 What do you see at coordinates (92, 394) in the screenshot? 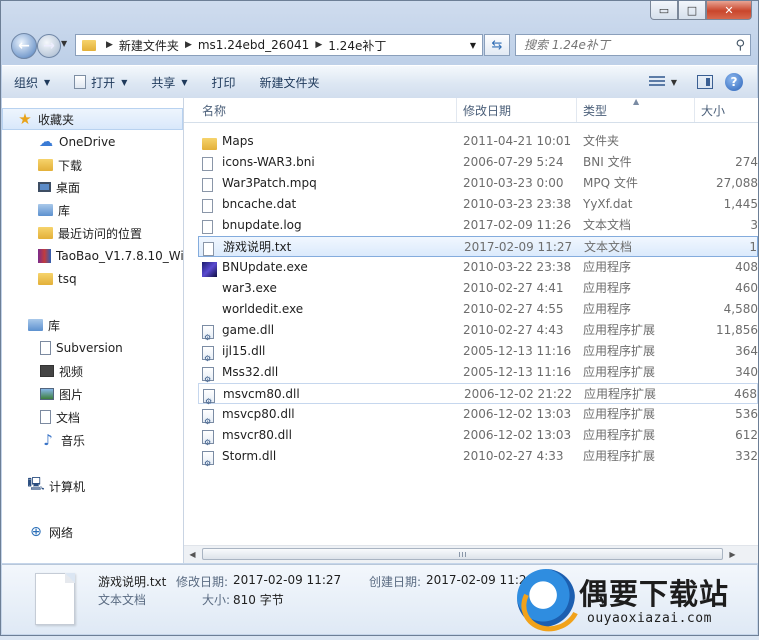
I see `sidebar-item-pictures: 图片` at bounding box center [92, 394].